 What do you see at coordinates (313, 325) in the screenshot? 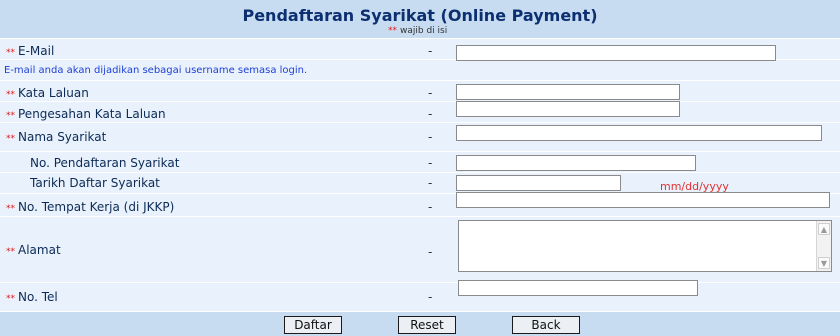
I see `submit-button: Daftar` at bounding box center [313, 325].